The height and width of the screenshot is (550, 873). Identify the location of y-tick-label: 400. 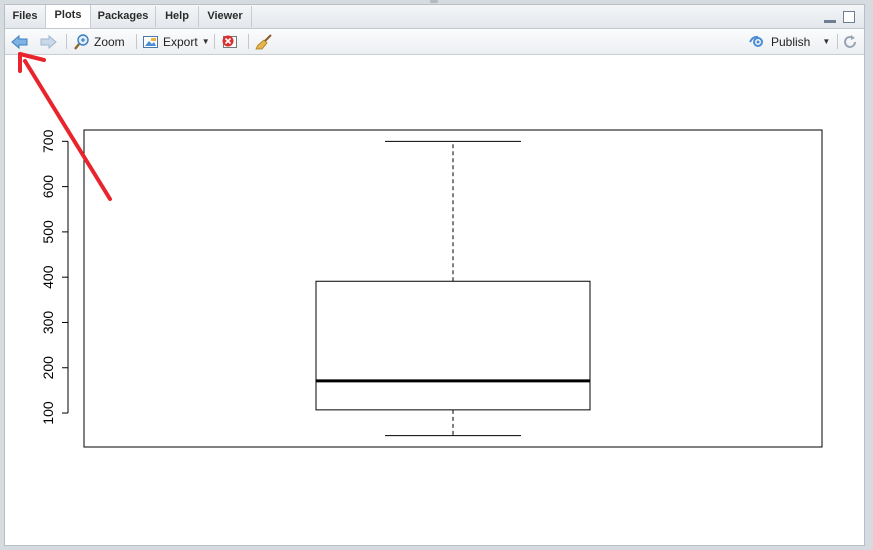
(48, 277).